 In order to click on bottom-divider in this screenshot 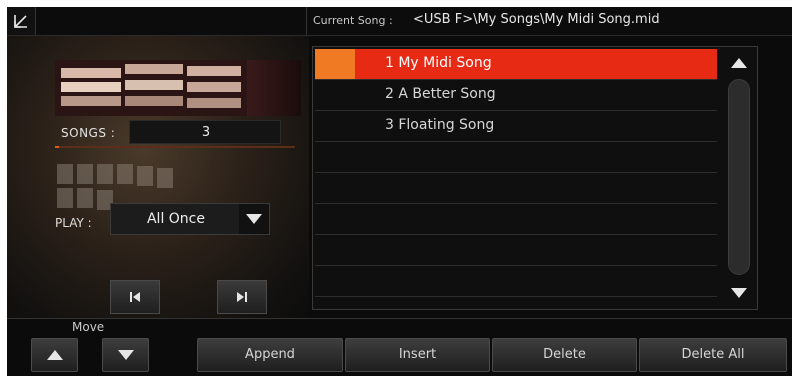, I will do `click(399, 318)`.